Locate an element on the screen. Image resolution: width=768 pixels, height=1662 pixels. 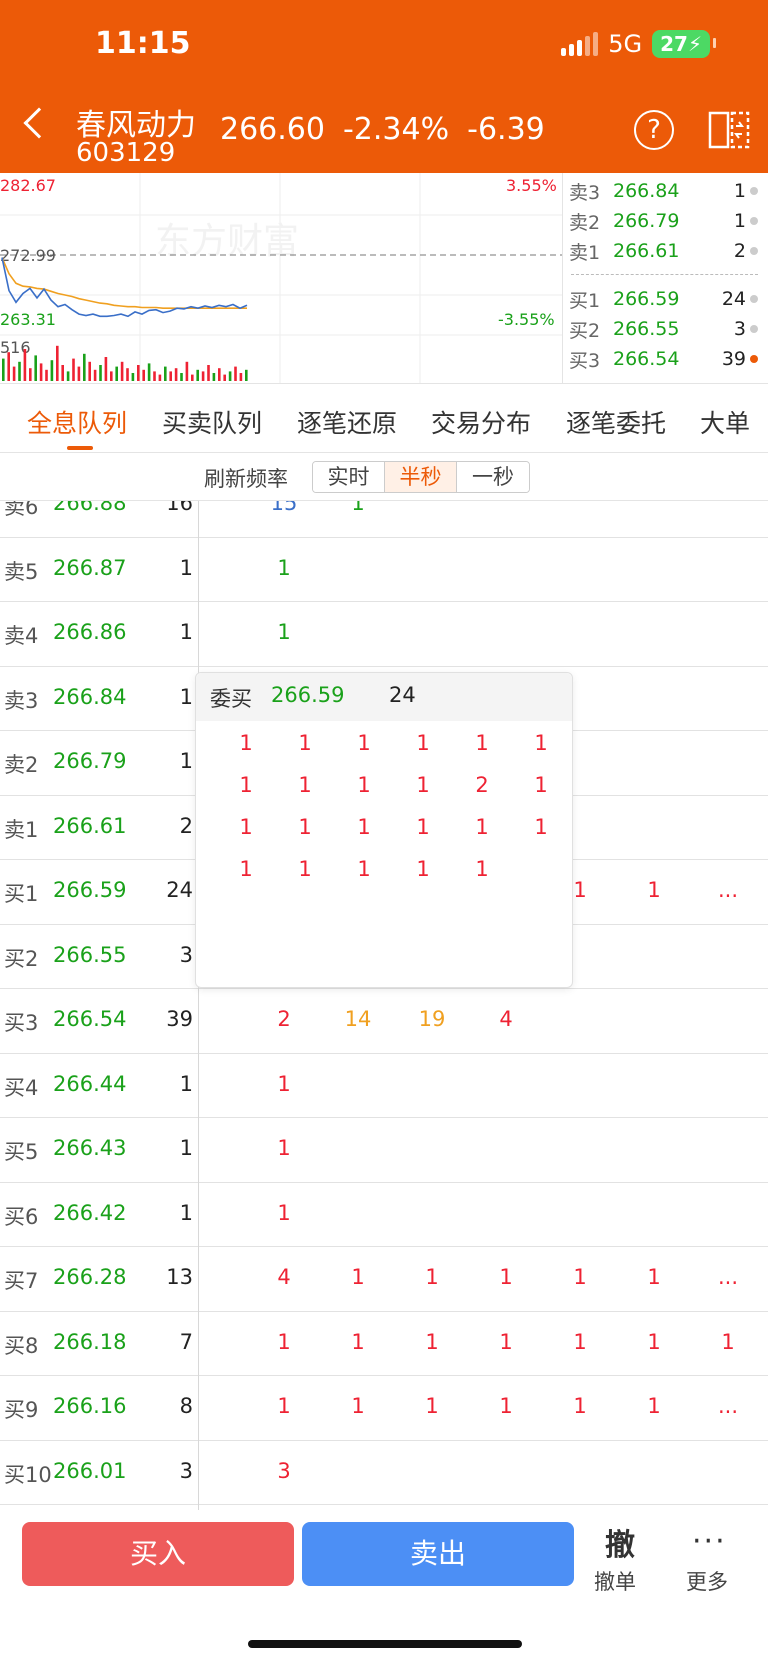
network-type: 5G is located at coordinates (625, 44).